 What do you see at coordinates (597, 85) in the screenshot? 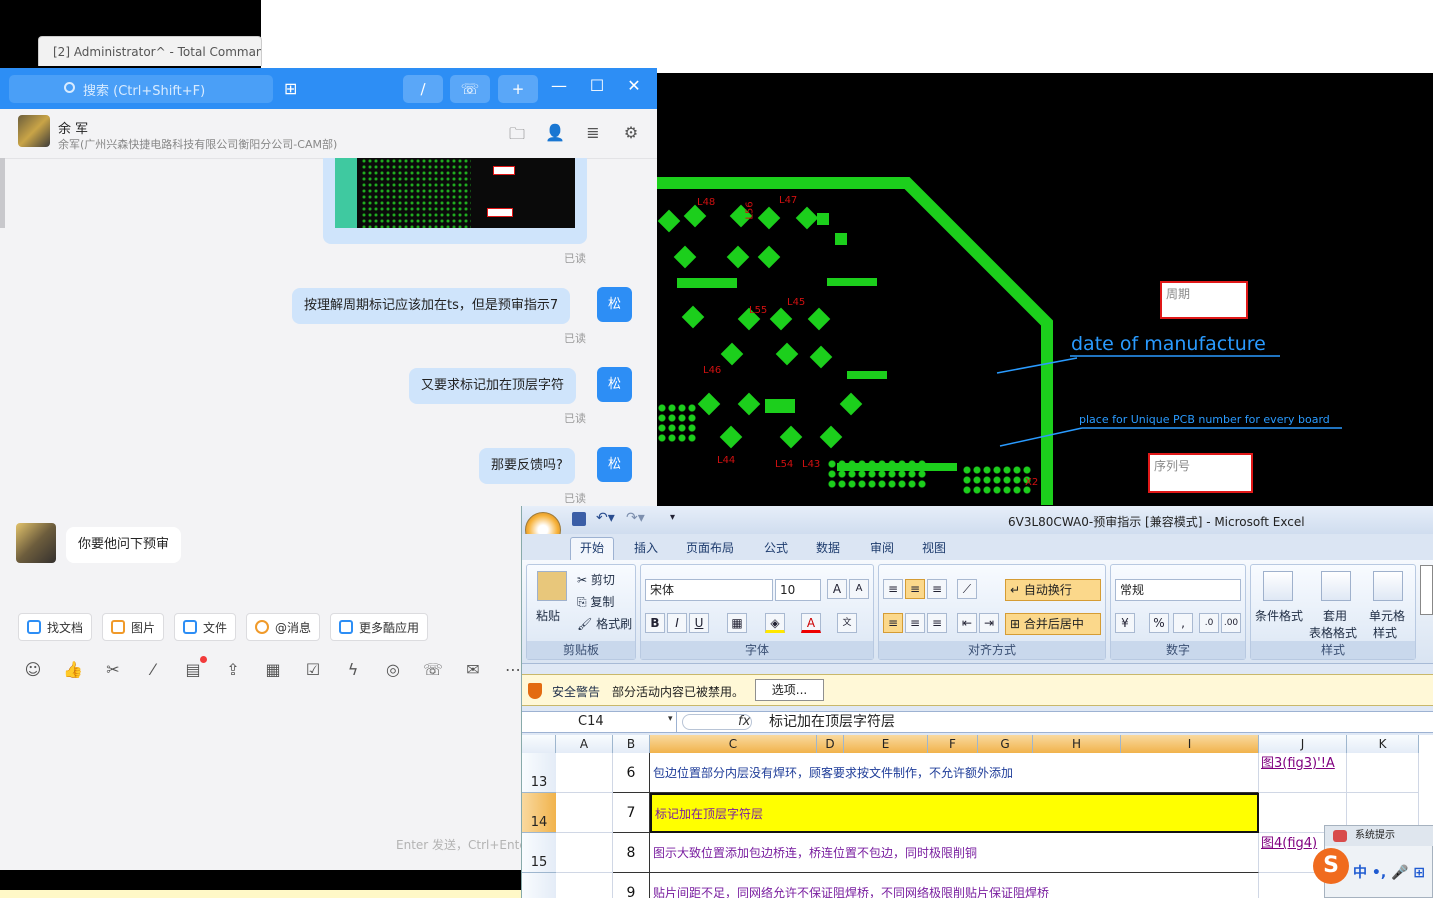
I see `maximize-button: ☐` at bounding box center [597, 85].